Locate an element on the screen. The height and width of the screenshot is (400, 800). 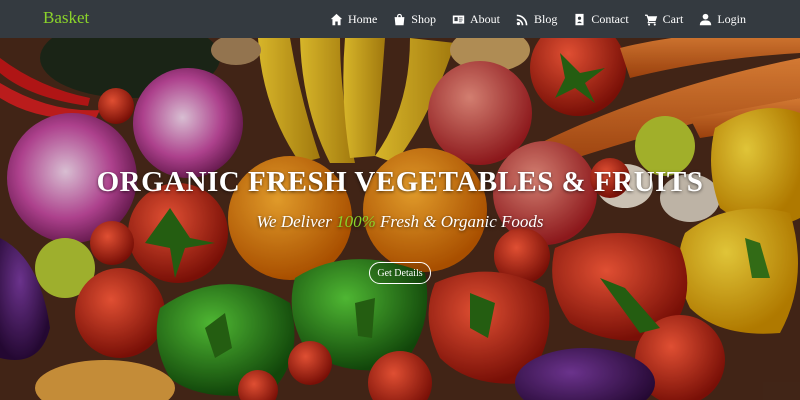
user-icon is located at coordinates (706, 19).